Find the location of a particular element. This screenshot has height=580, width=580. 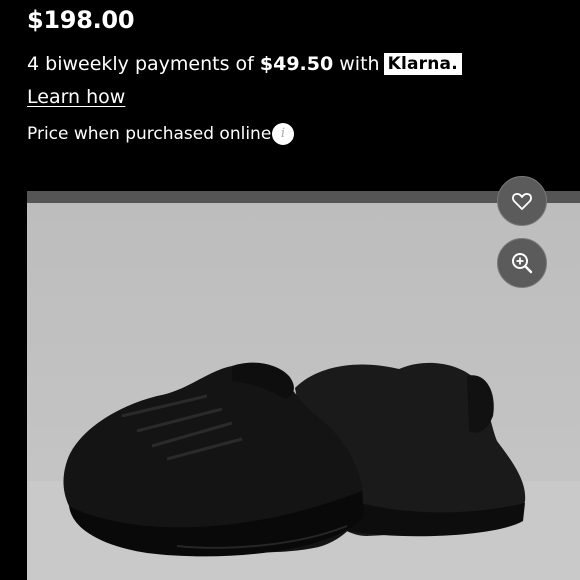

installment-suffix: with is located at coordinates (356, 64).